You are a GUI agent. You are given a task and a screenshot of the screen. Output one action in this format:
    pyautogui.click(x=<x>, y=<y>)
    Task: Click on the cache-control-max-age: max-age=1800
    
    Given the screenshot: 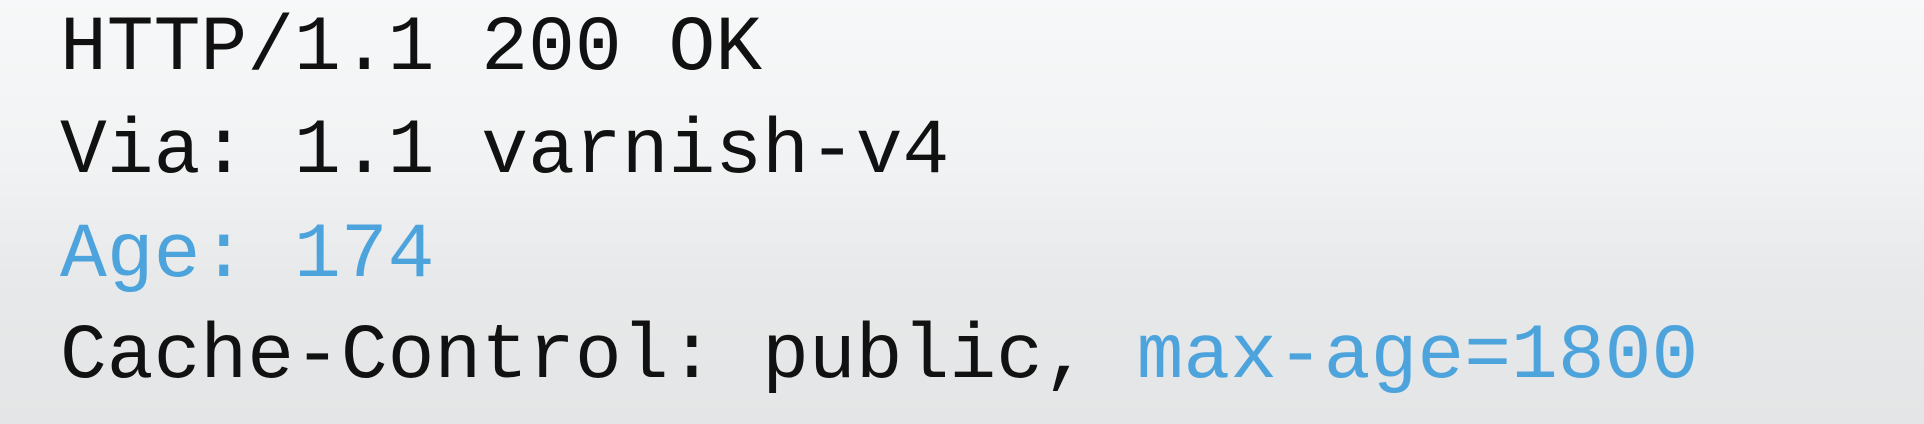 What is the action you would take?
    pyautogui.click(x=1417, y=357)
    